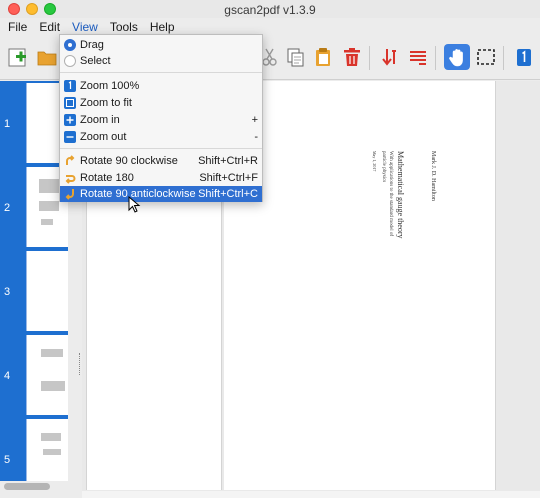  What do you see at coordinates (7, 460) in the screenshot?
I see `thumbnail-number: 5` at bounding box center [7, 460].